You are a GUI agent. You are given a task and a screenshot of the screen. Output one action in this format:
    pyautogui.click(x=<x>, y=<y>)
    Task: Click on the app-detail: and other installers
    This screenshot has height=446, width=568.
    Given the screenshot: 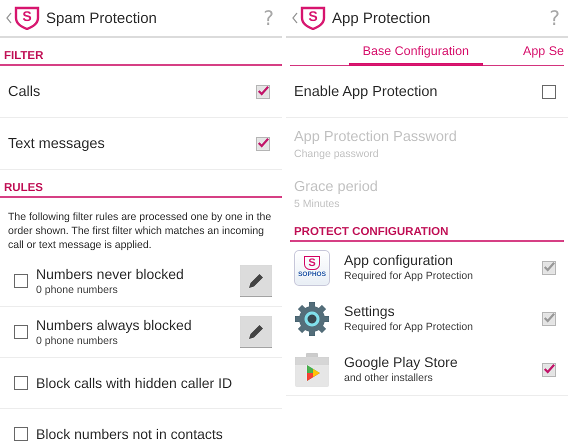 What is the action you would take?
    pyautogui.click(x=389, y=378)
    